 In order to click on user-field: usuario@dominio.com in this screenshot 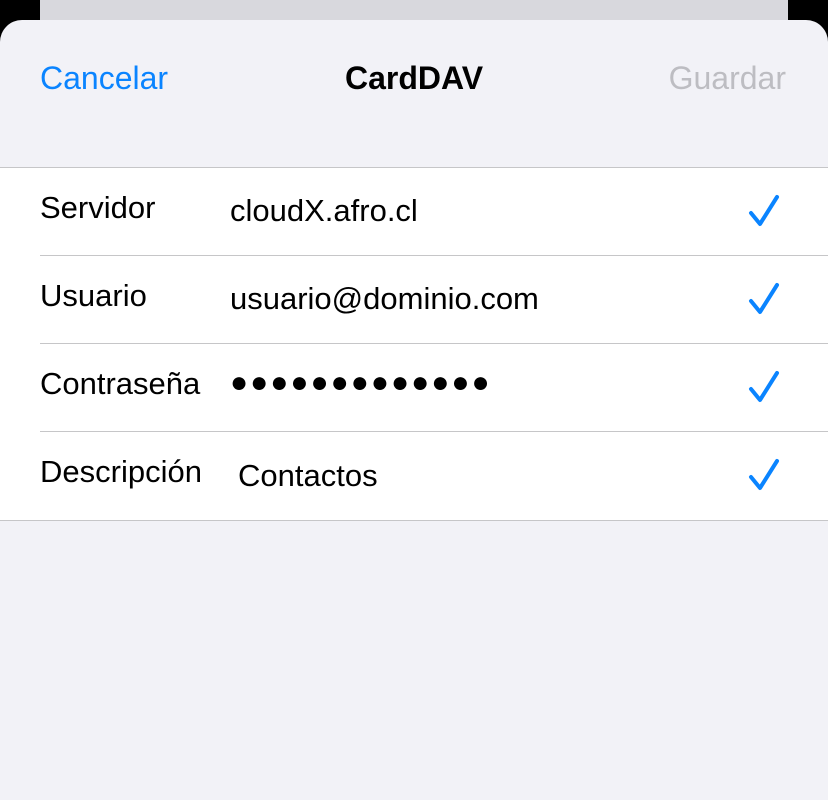, I will do `click(384, 299)`.